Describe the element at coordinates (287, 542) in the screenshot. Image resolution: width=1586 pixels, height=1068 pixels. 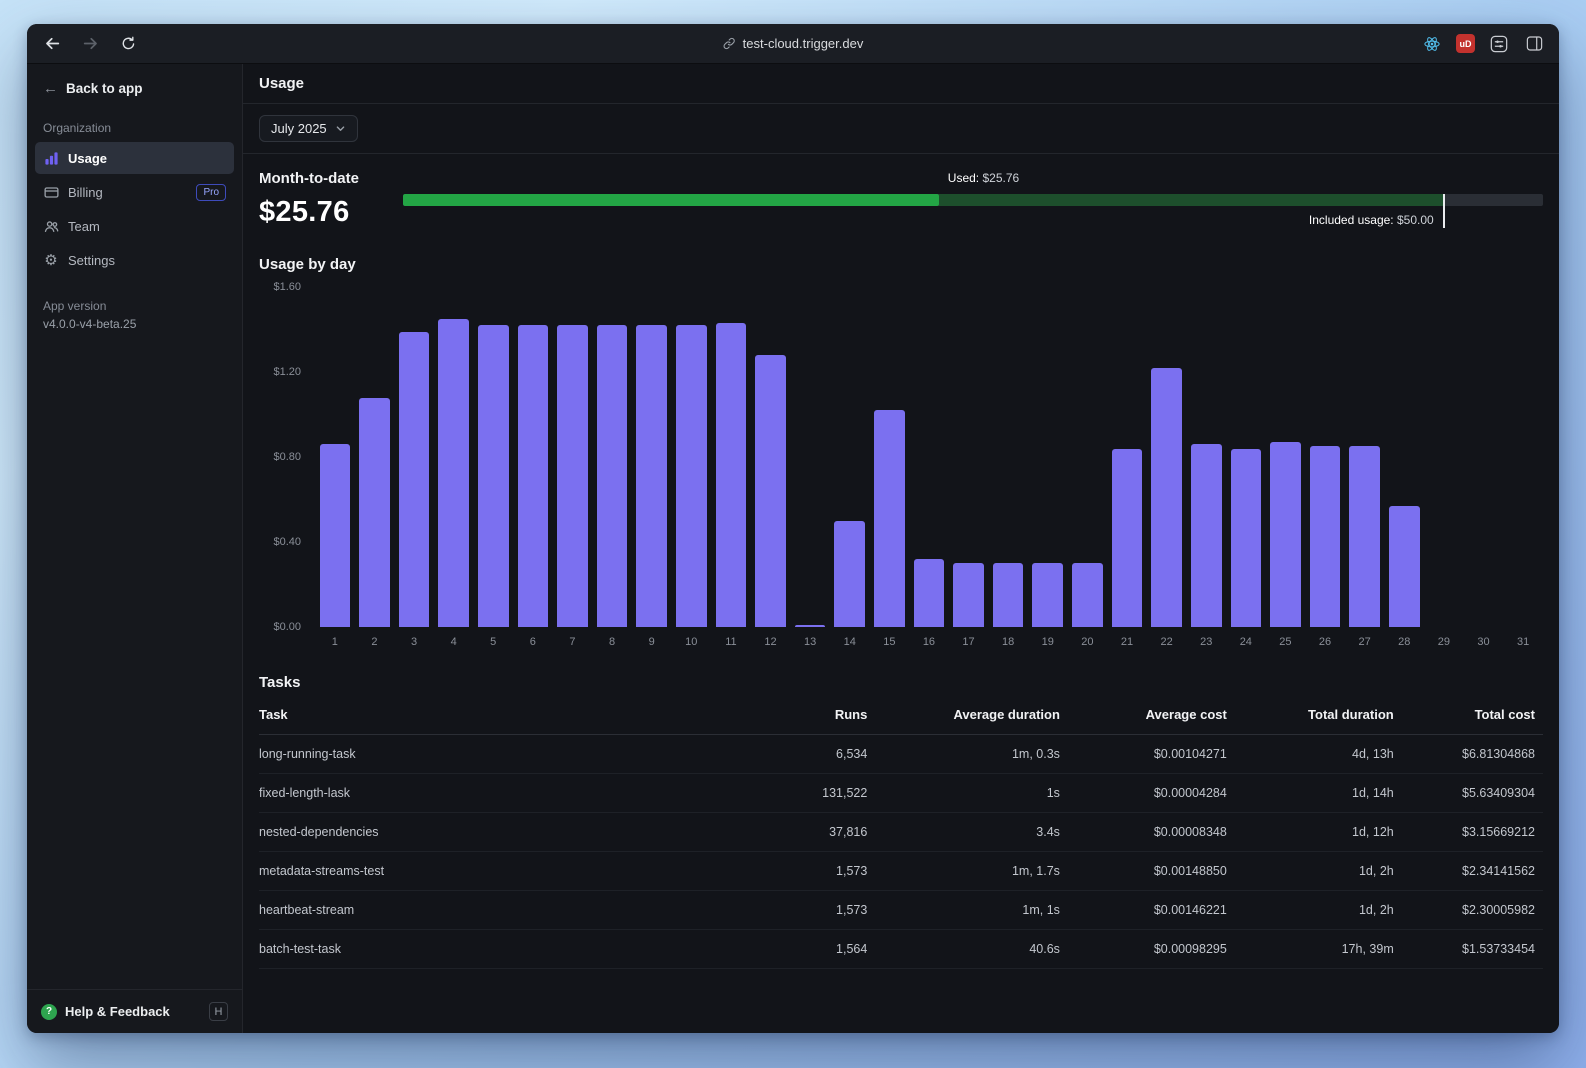
I see `y-axis-tick: $0.40` at that location.